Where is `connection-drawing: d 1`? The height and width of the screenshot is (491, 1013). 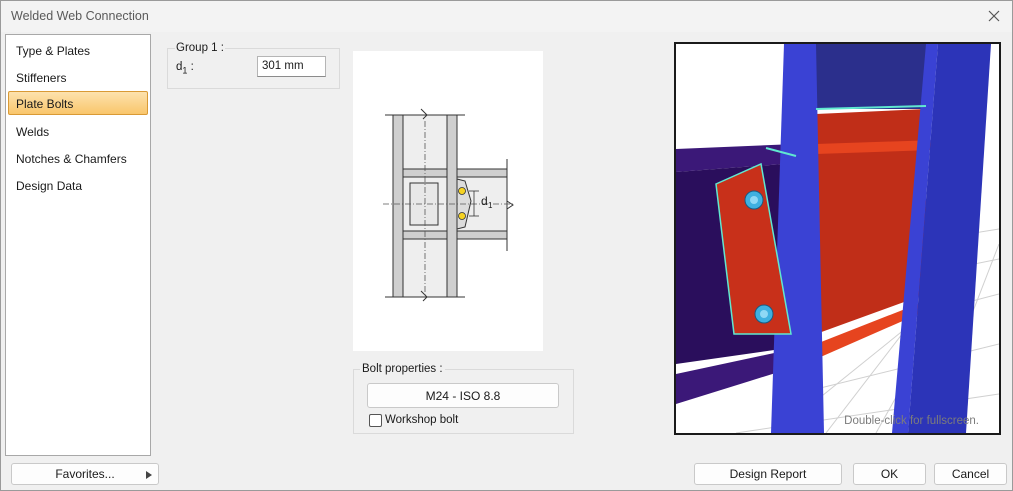 connection-drawing: d 1 is located at coordinates (448, 201).